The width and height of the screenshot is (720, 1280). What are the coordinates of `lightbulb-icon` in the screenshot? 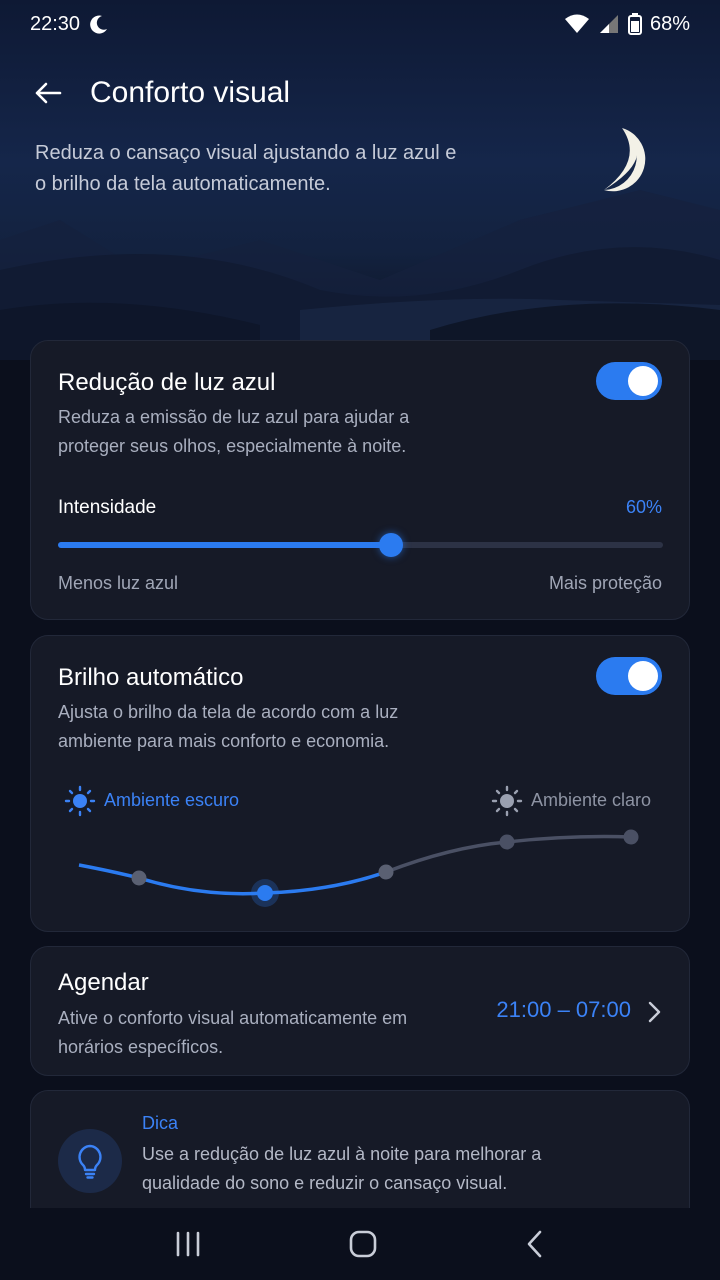 It's located at (90, 1161).